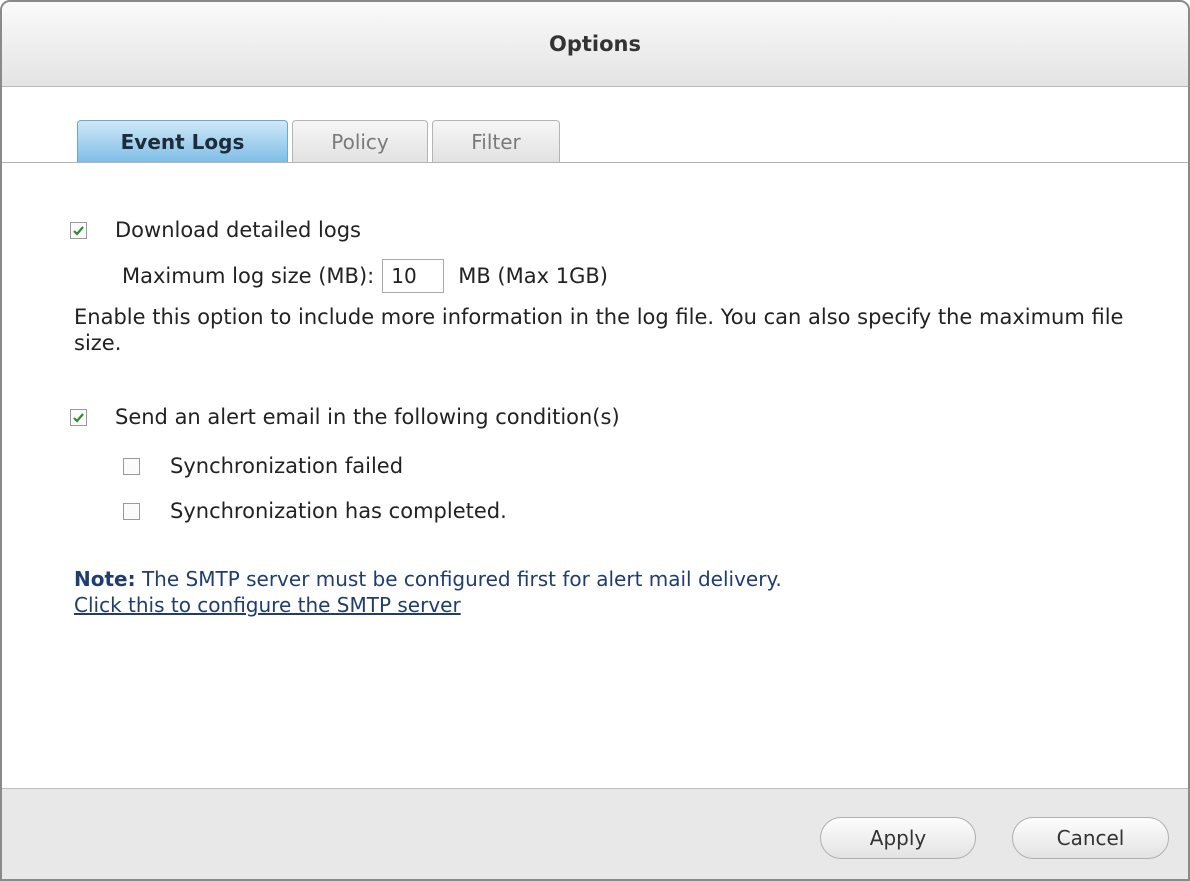  Describe the element at coordinates (248, 276) in the screenshot. I see `max-log-size-label: Maximum log size (MB):` at that location.